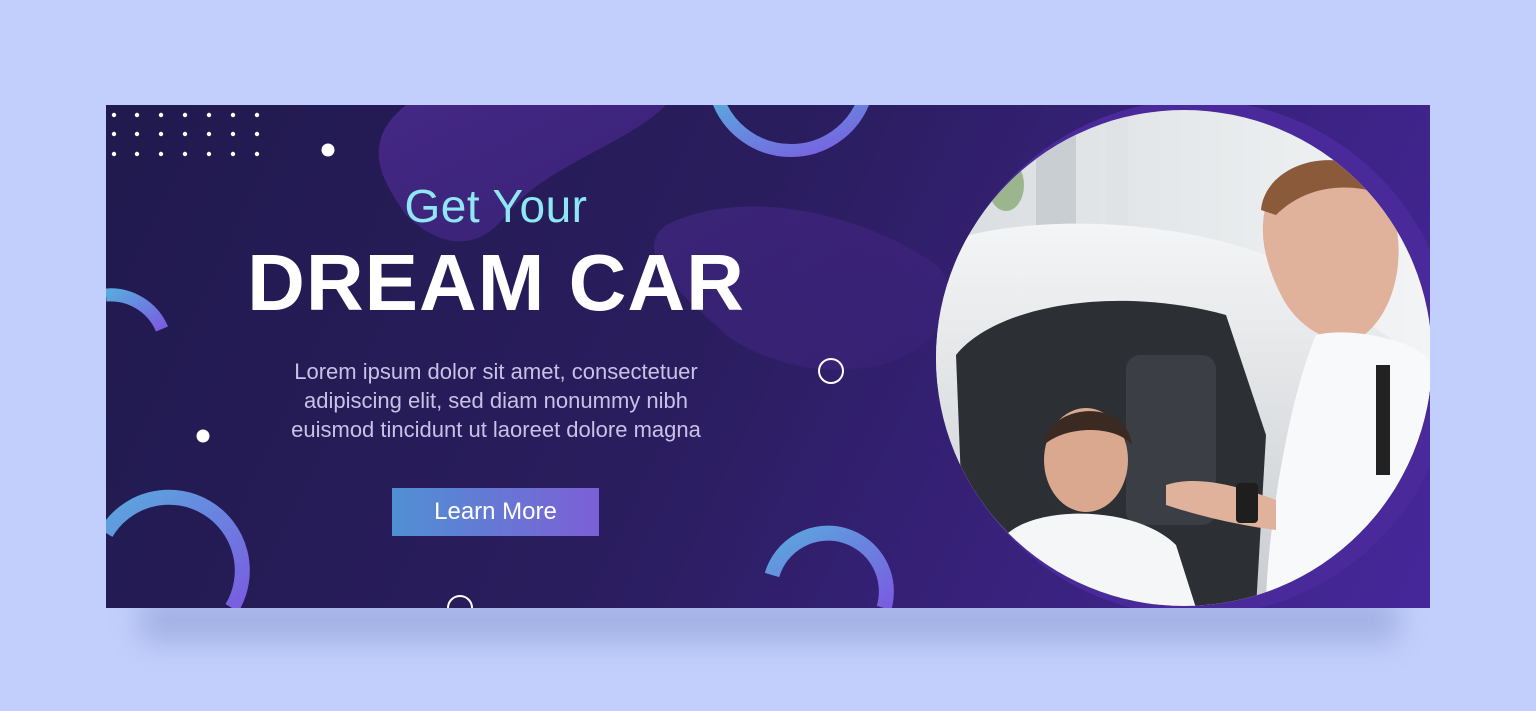  Describe the element at coordinates (460, 601) in the screenshot. I see `outline-circle-bottom` at that location.